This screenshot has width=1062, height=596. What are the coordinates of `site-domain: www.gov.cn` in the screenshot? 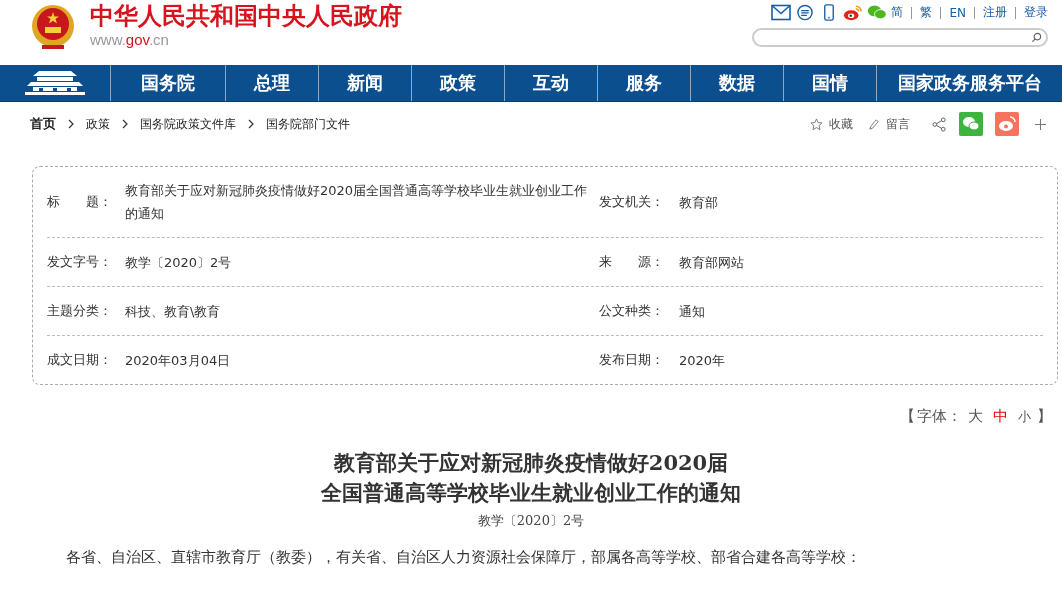 It's located at (130, 40).